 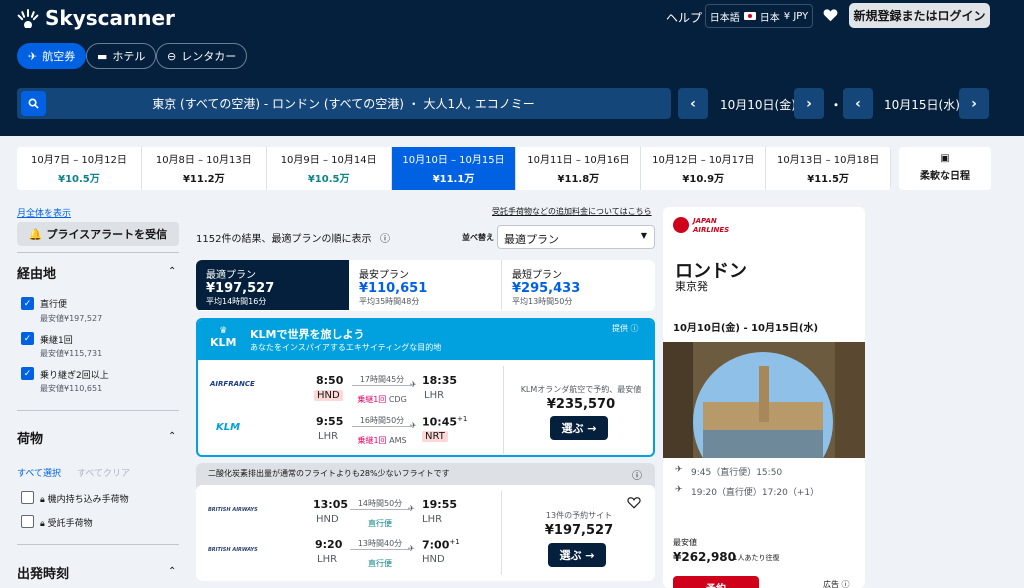 What do you see at coordinates (380, 523) in the screenshot?
I see `flight-out-stops: 直行便` at bounding box center [380, 523].